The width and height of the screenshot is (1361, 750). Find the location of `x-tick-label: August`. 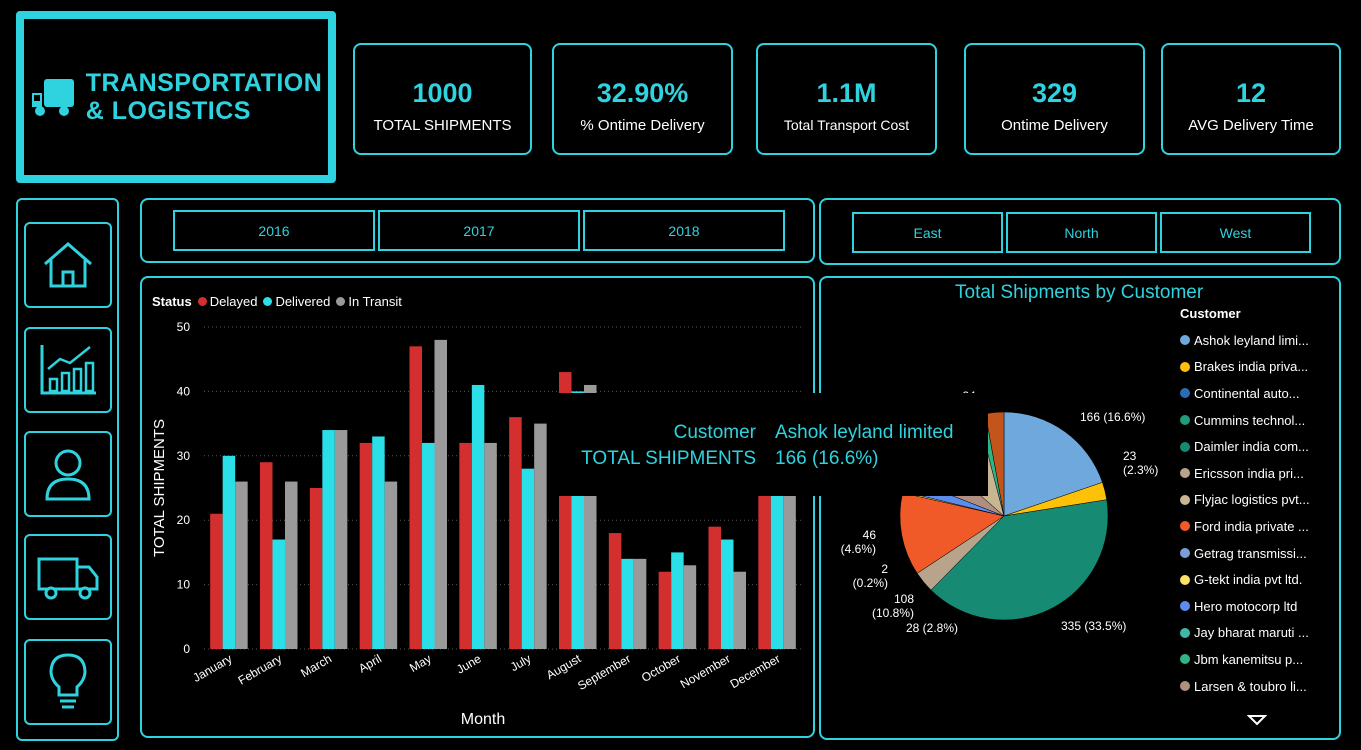

x-tick-label: August is located at coordinates (564, 666).